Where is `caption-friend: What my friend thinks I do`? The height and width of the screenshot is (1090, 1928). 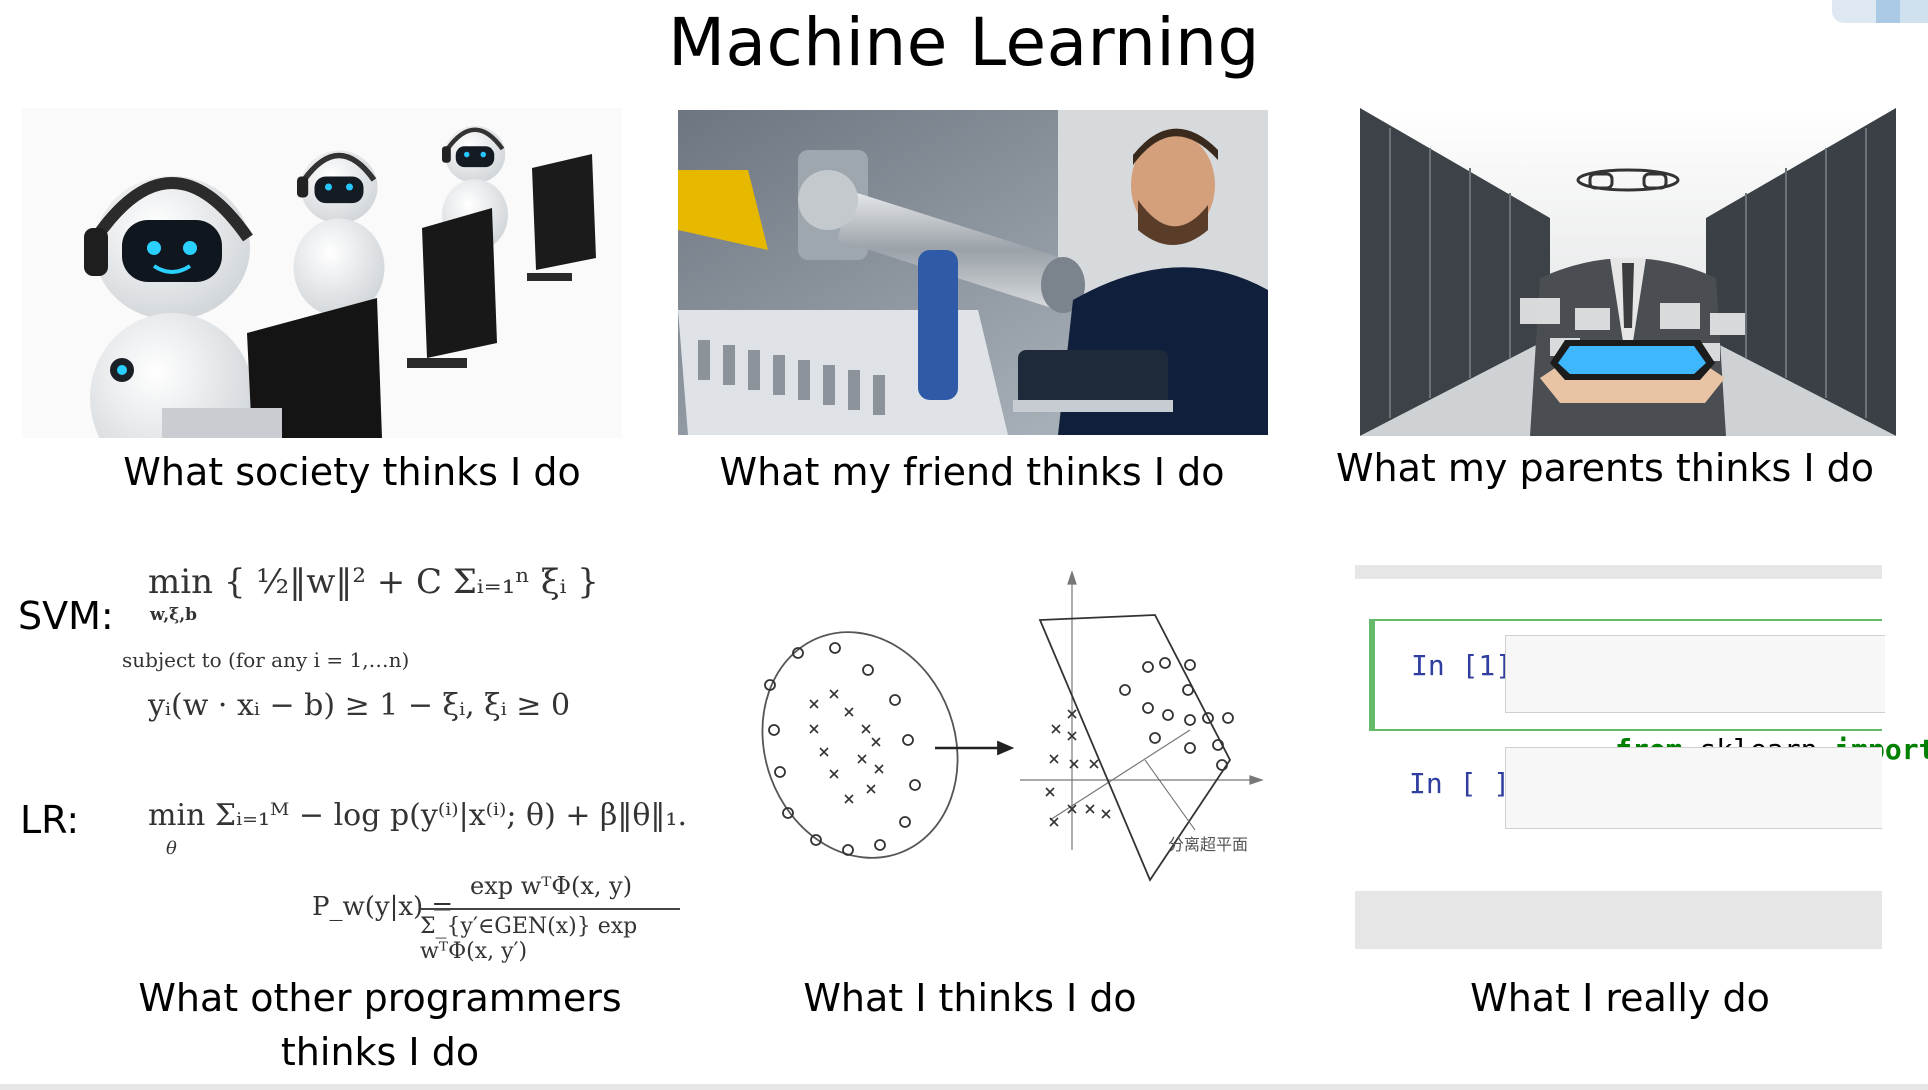 caption-friend: What my friend thinks I do is located at coordinates (972, 472).